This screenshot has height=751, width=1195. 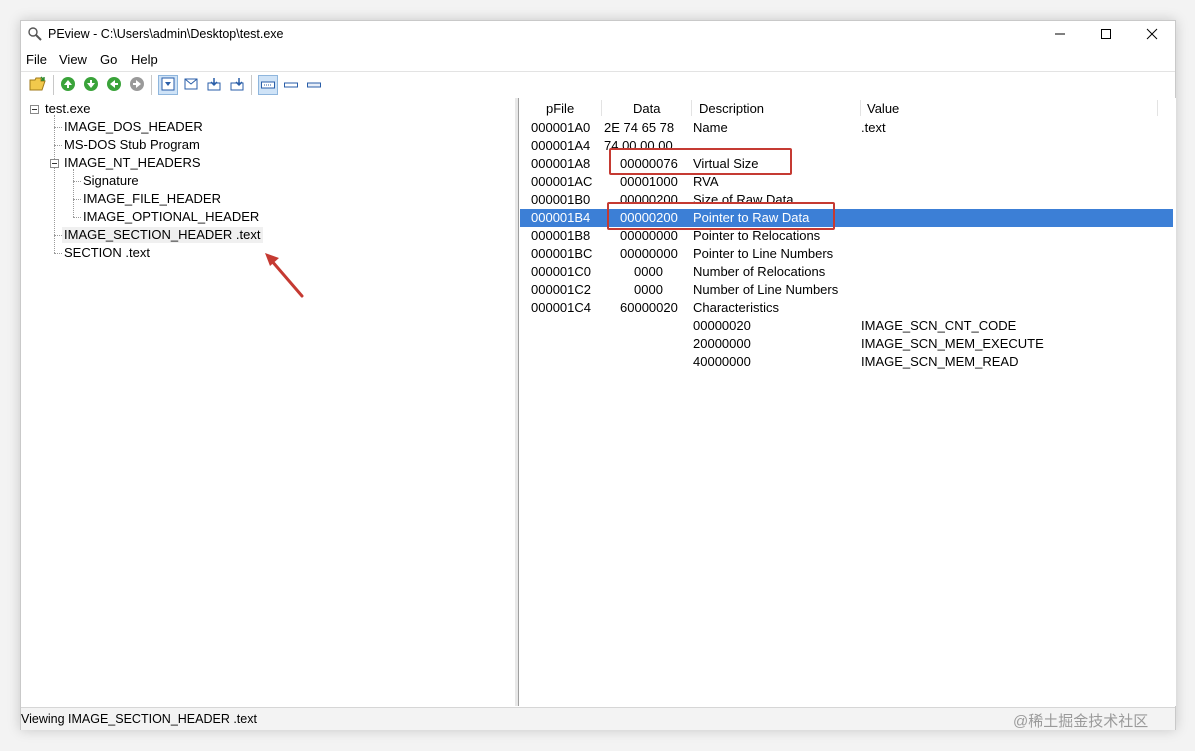 I want to click on tree-node-nt-headers: IMAGE_NT_HEADERS, so click(x=132, y=163).